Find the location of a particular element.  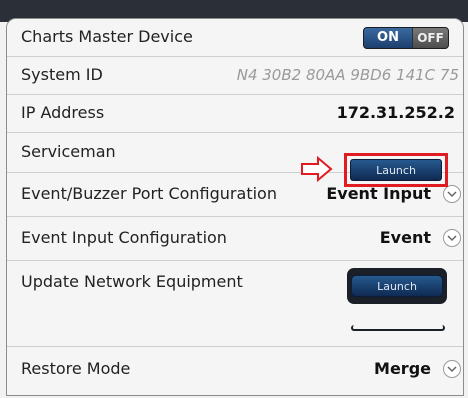

restore-mode-label: Restore Mode is located at coordinates (76, 368).